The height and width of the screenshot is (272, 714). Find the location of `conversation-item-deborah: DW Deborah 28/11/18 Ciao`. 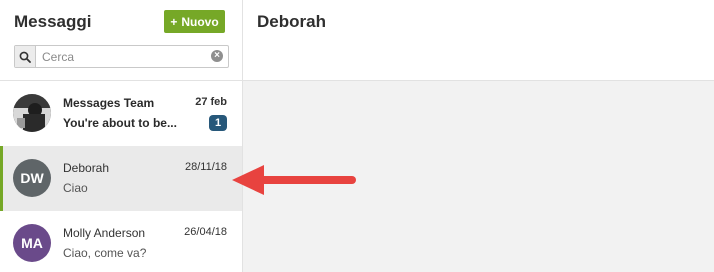

conversation-item-deborah: DW Deborah 28/11/18 Ciao is located at coordinates (121, 178).